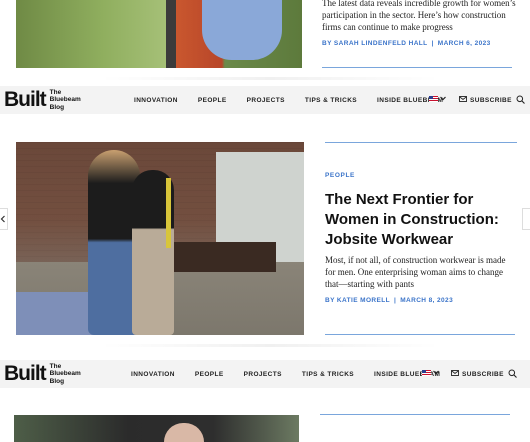 The width and height of the screenshot is (530, 442). Describe the element at coordinates (340, 175) in the screenshot. I see `article-category-link: PEOPLE` at that location.